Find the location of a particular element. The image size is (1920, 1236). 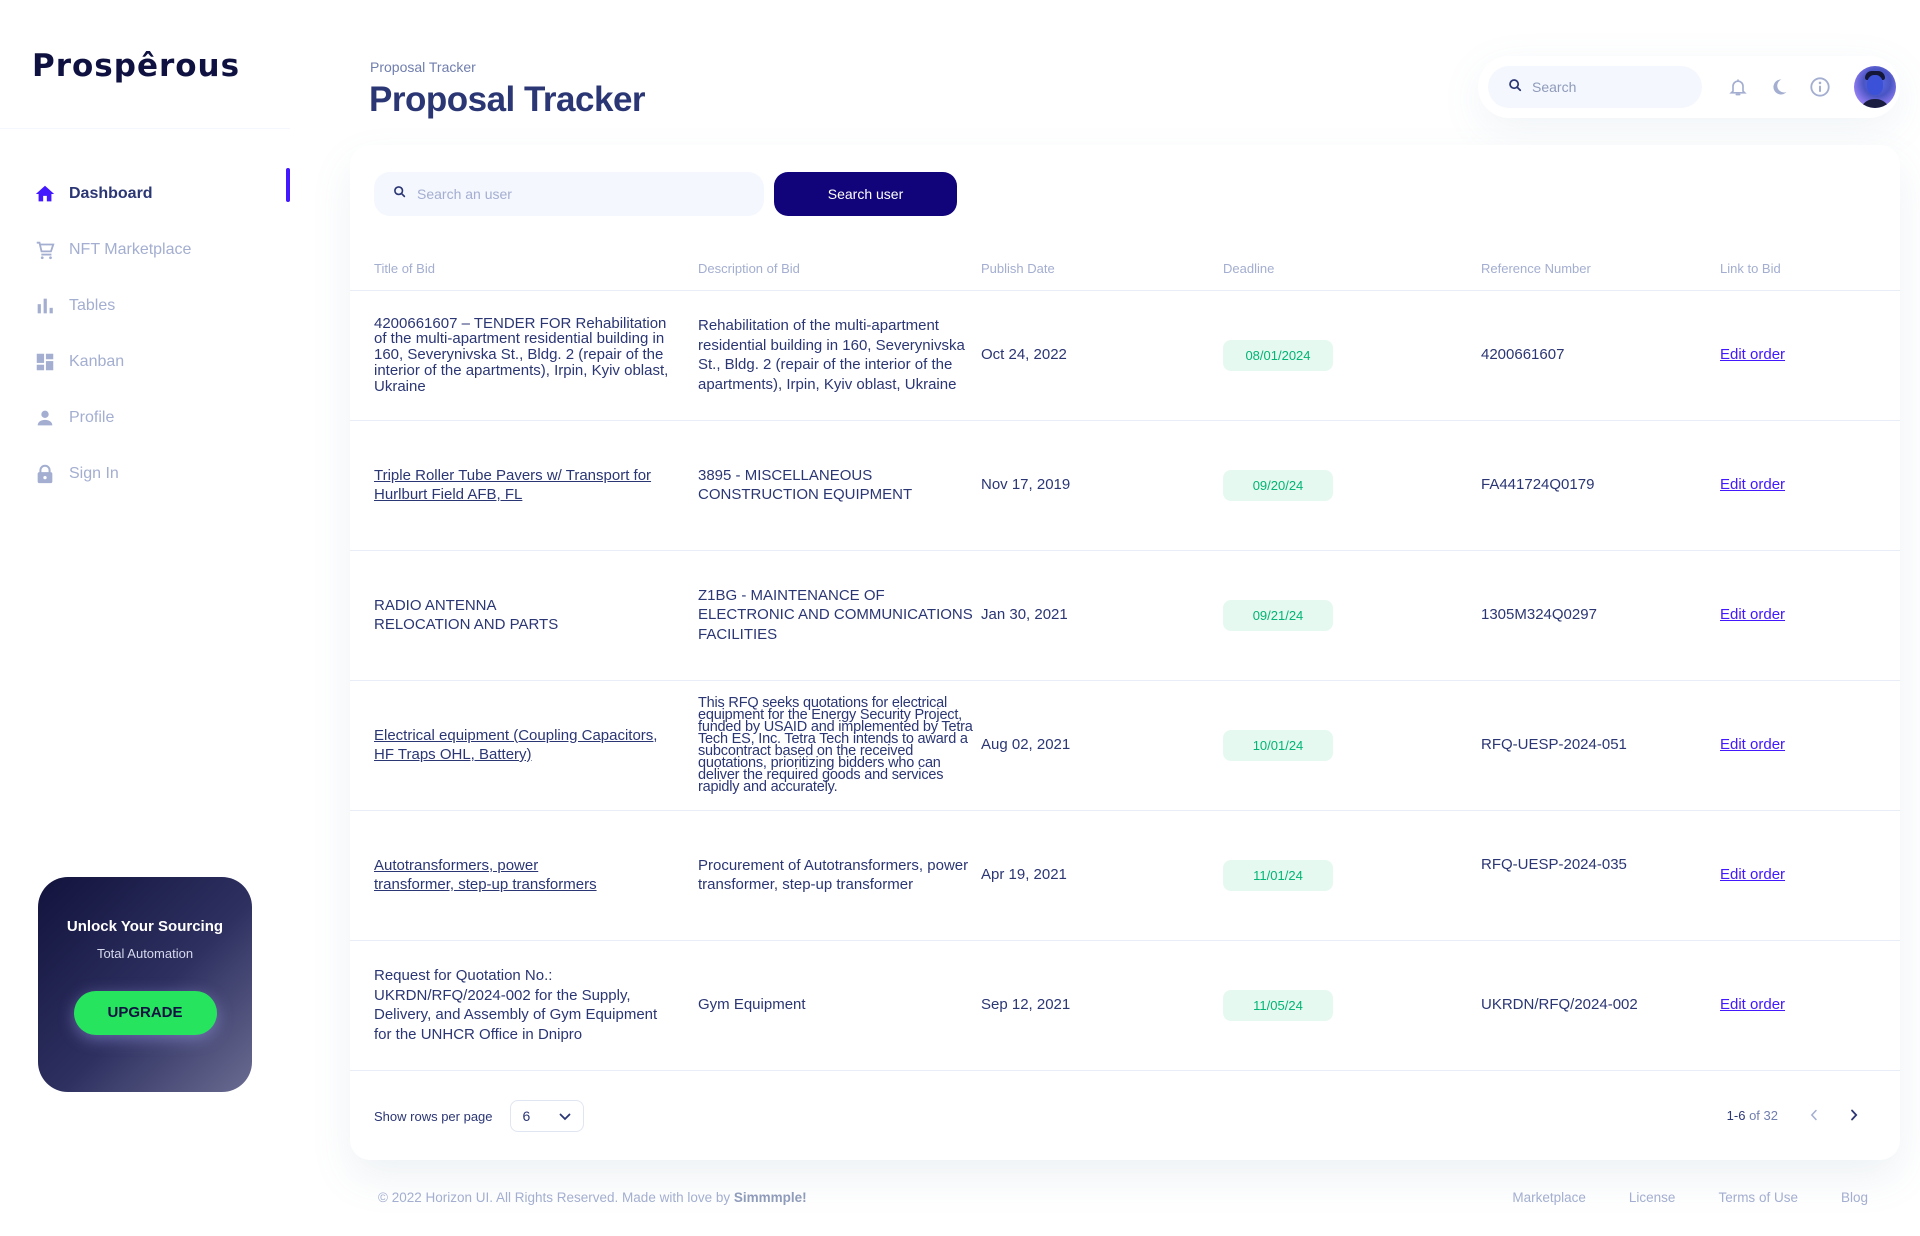

deadline-badge: 11/01/24 is located at coordinates (1278, 875).